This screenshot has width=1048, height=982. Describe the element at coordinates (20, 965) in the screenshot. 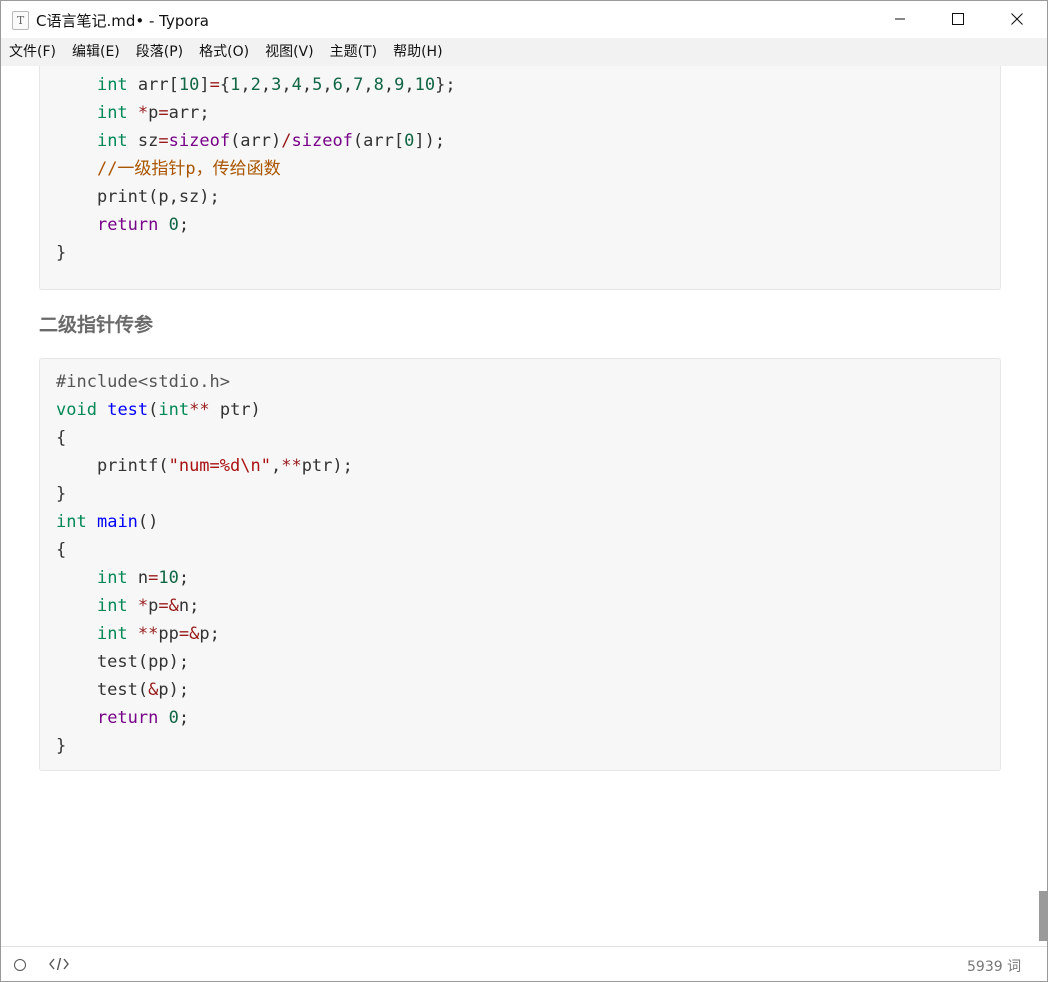

I see `outline-toggle-icon` at that location.